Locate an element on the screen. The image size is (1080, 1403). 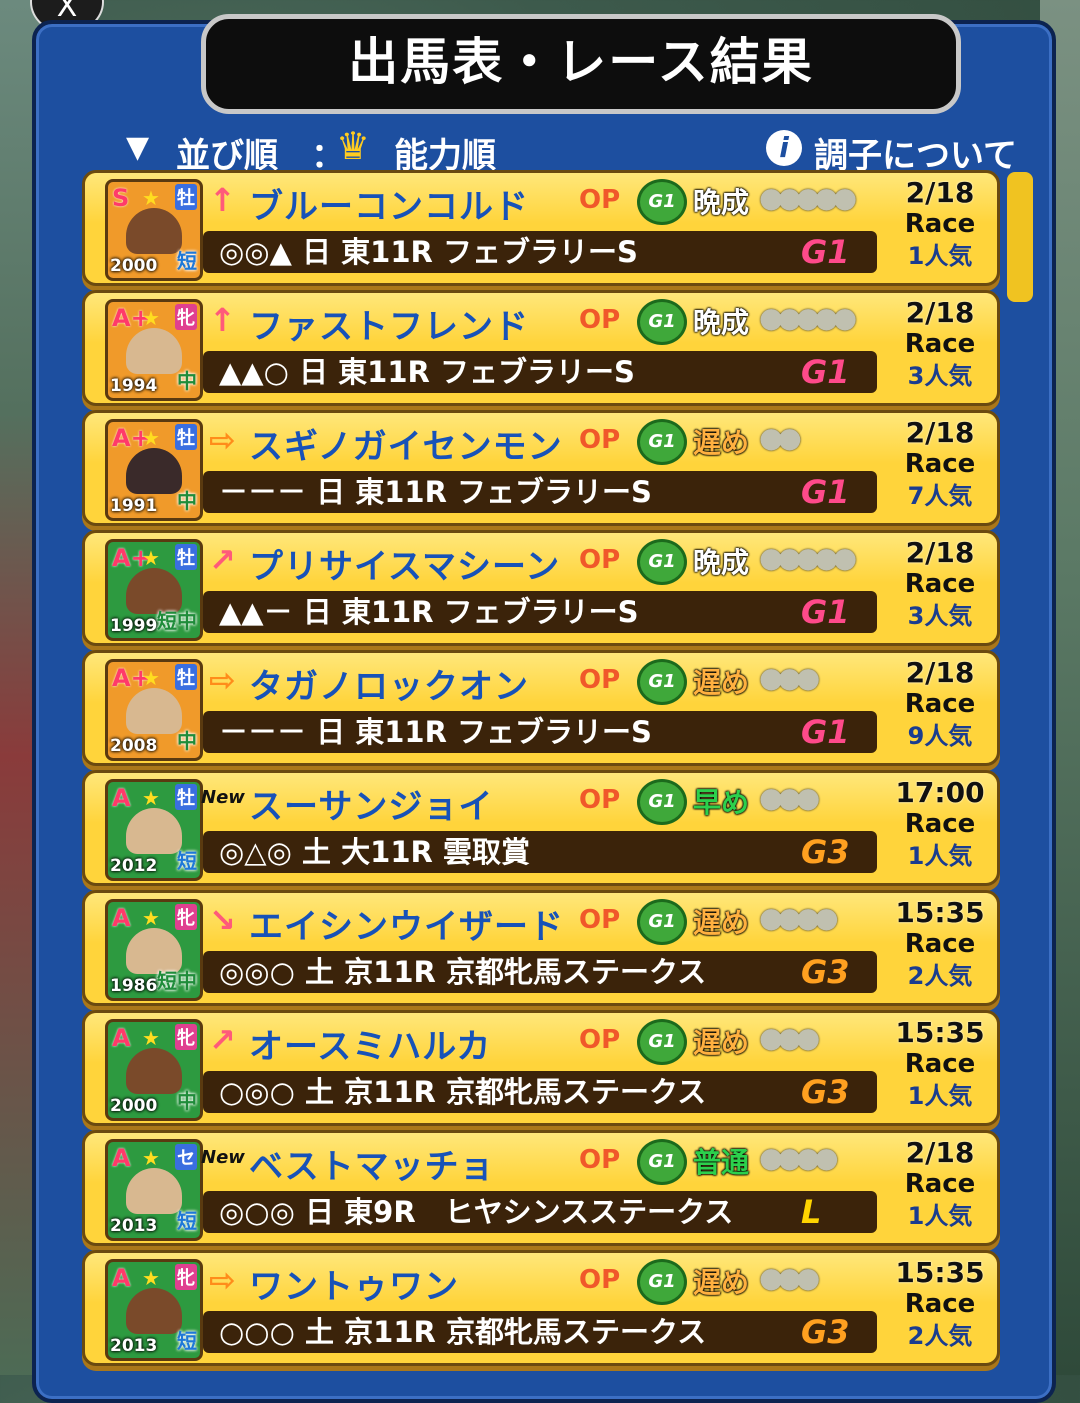
race-entry: ◎◎○ 土 京11R 京都牝馬ステークス is located at coordinates (540, 972).